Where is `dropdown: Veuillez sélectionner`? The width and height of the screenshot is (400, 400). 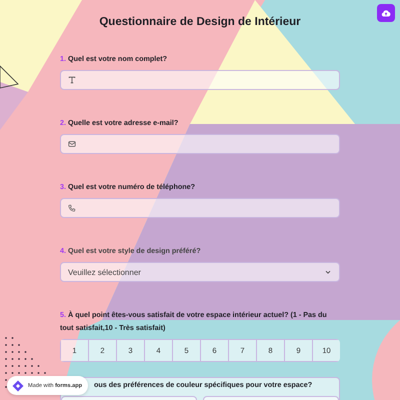 dropdown: Veuillez sélectionner is located at coordinates (200, 272).